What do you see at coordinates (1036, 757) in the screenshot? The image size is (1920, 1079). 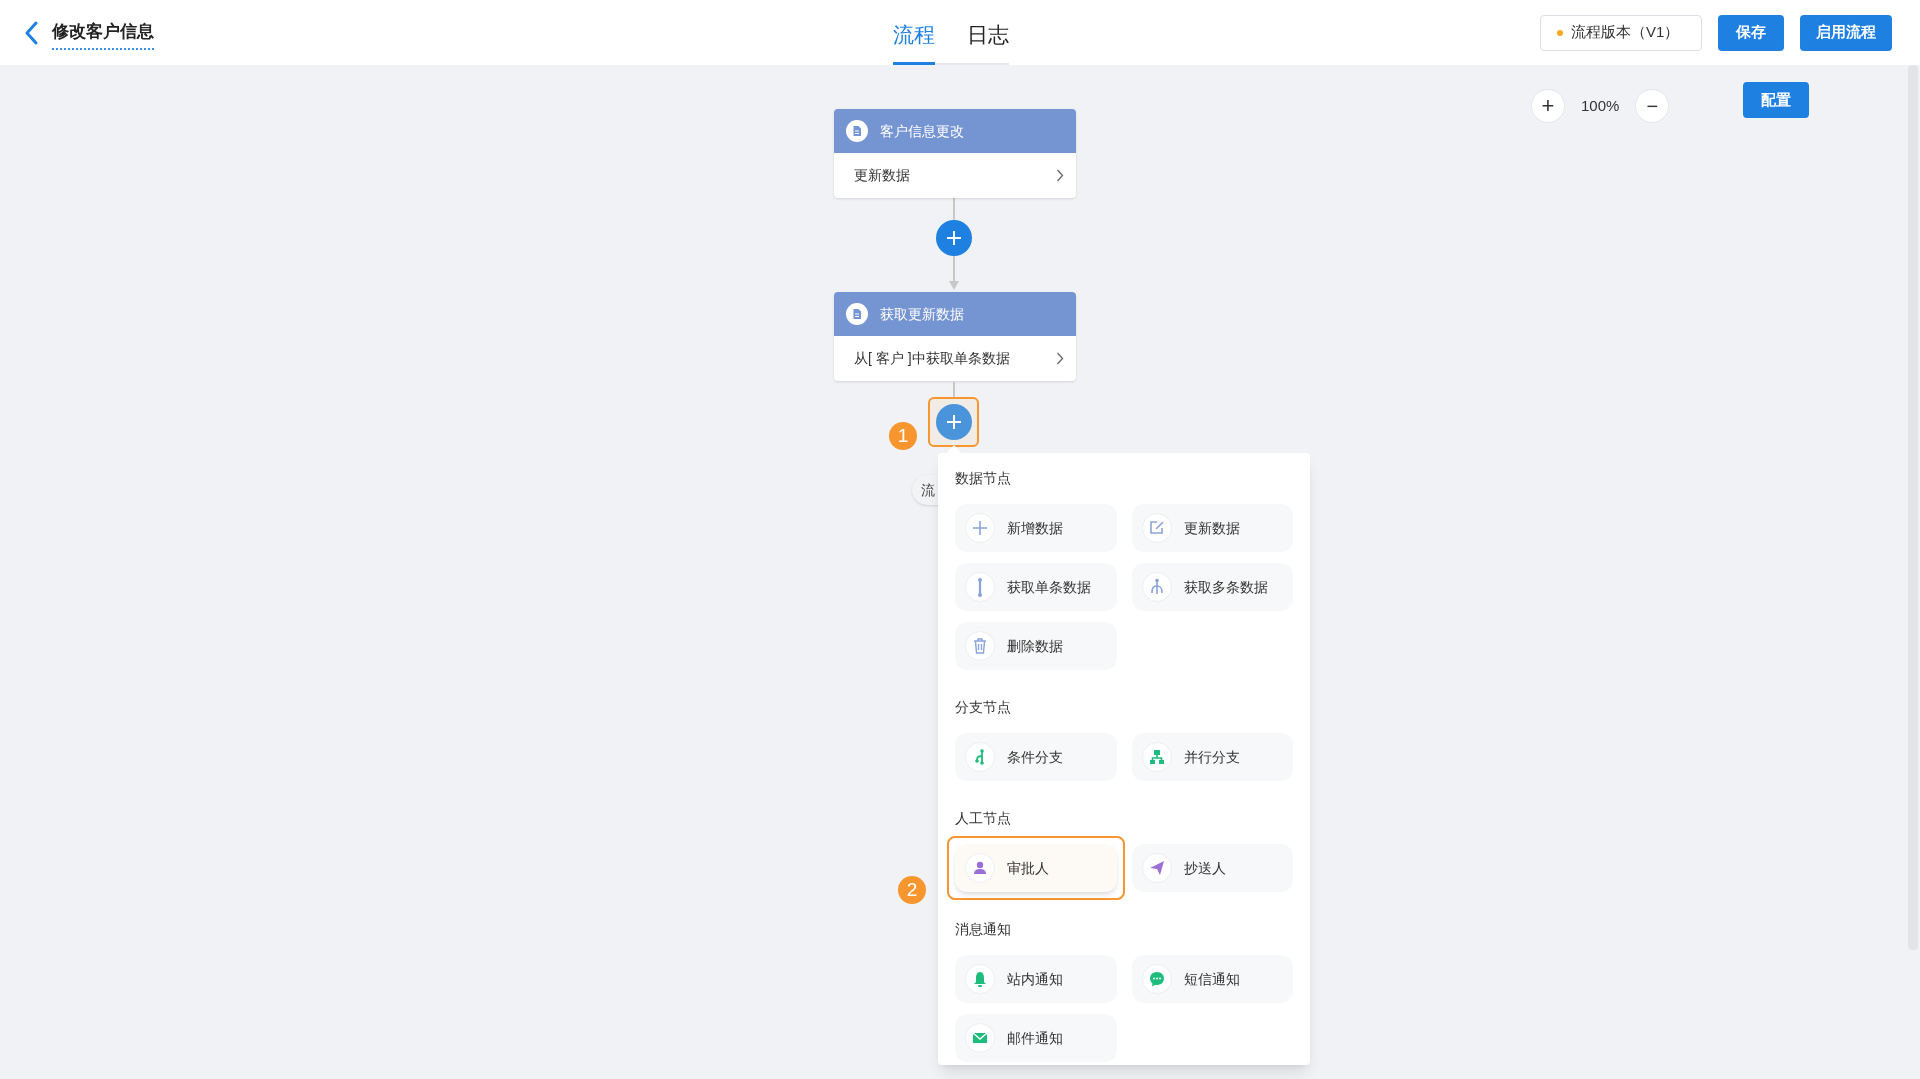 I see `node-type-option: 条件分支` at bounding box center [1036, 757].